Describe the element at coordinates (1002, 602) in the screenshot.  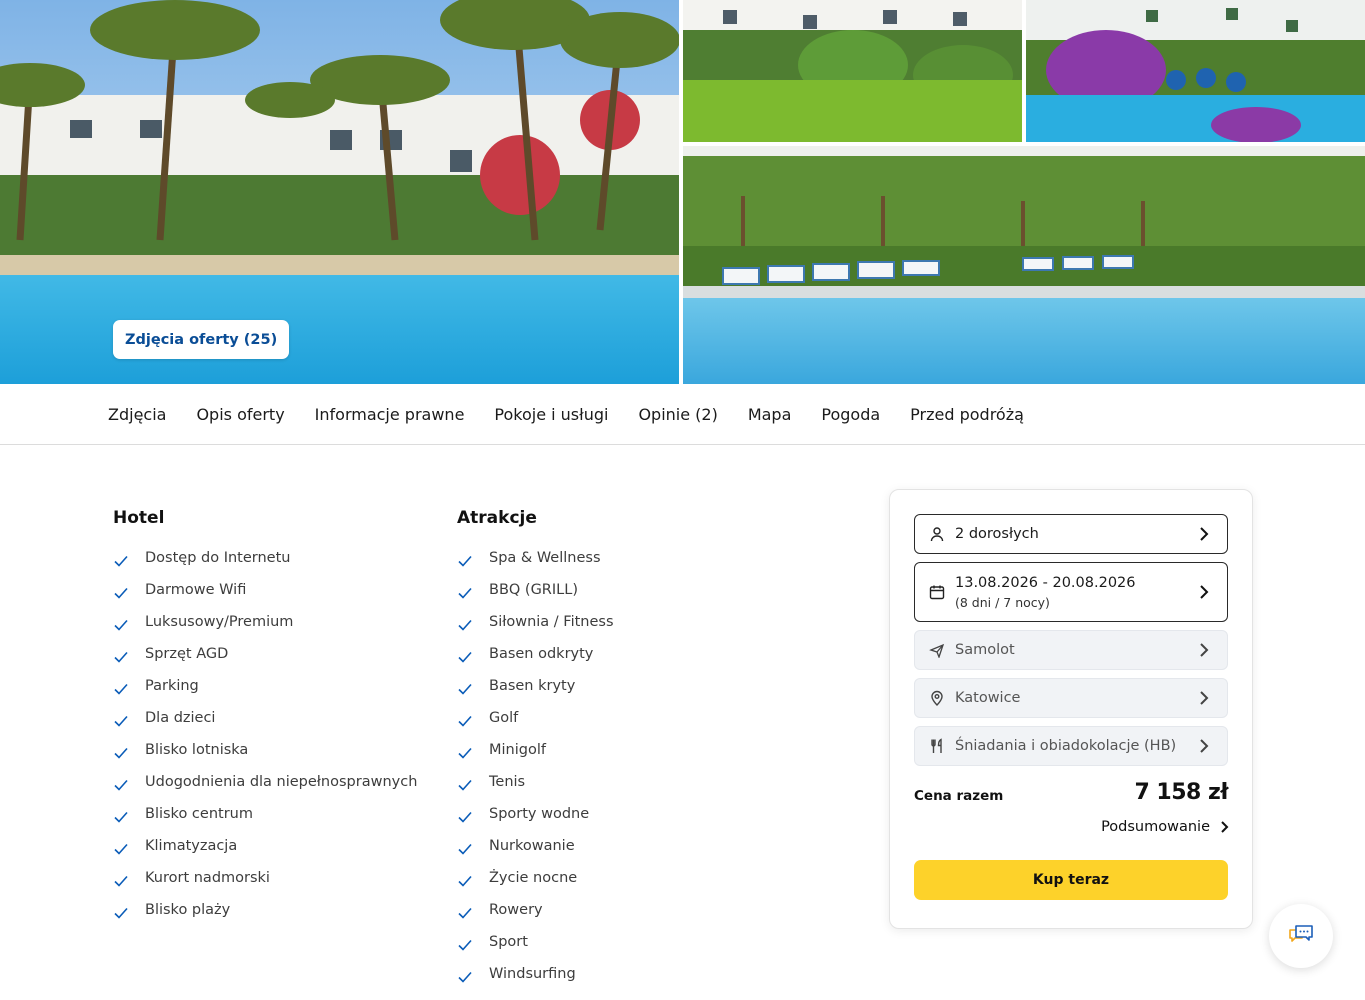
I see `duration-value: (8 dni / 7 nocy)` at that location.